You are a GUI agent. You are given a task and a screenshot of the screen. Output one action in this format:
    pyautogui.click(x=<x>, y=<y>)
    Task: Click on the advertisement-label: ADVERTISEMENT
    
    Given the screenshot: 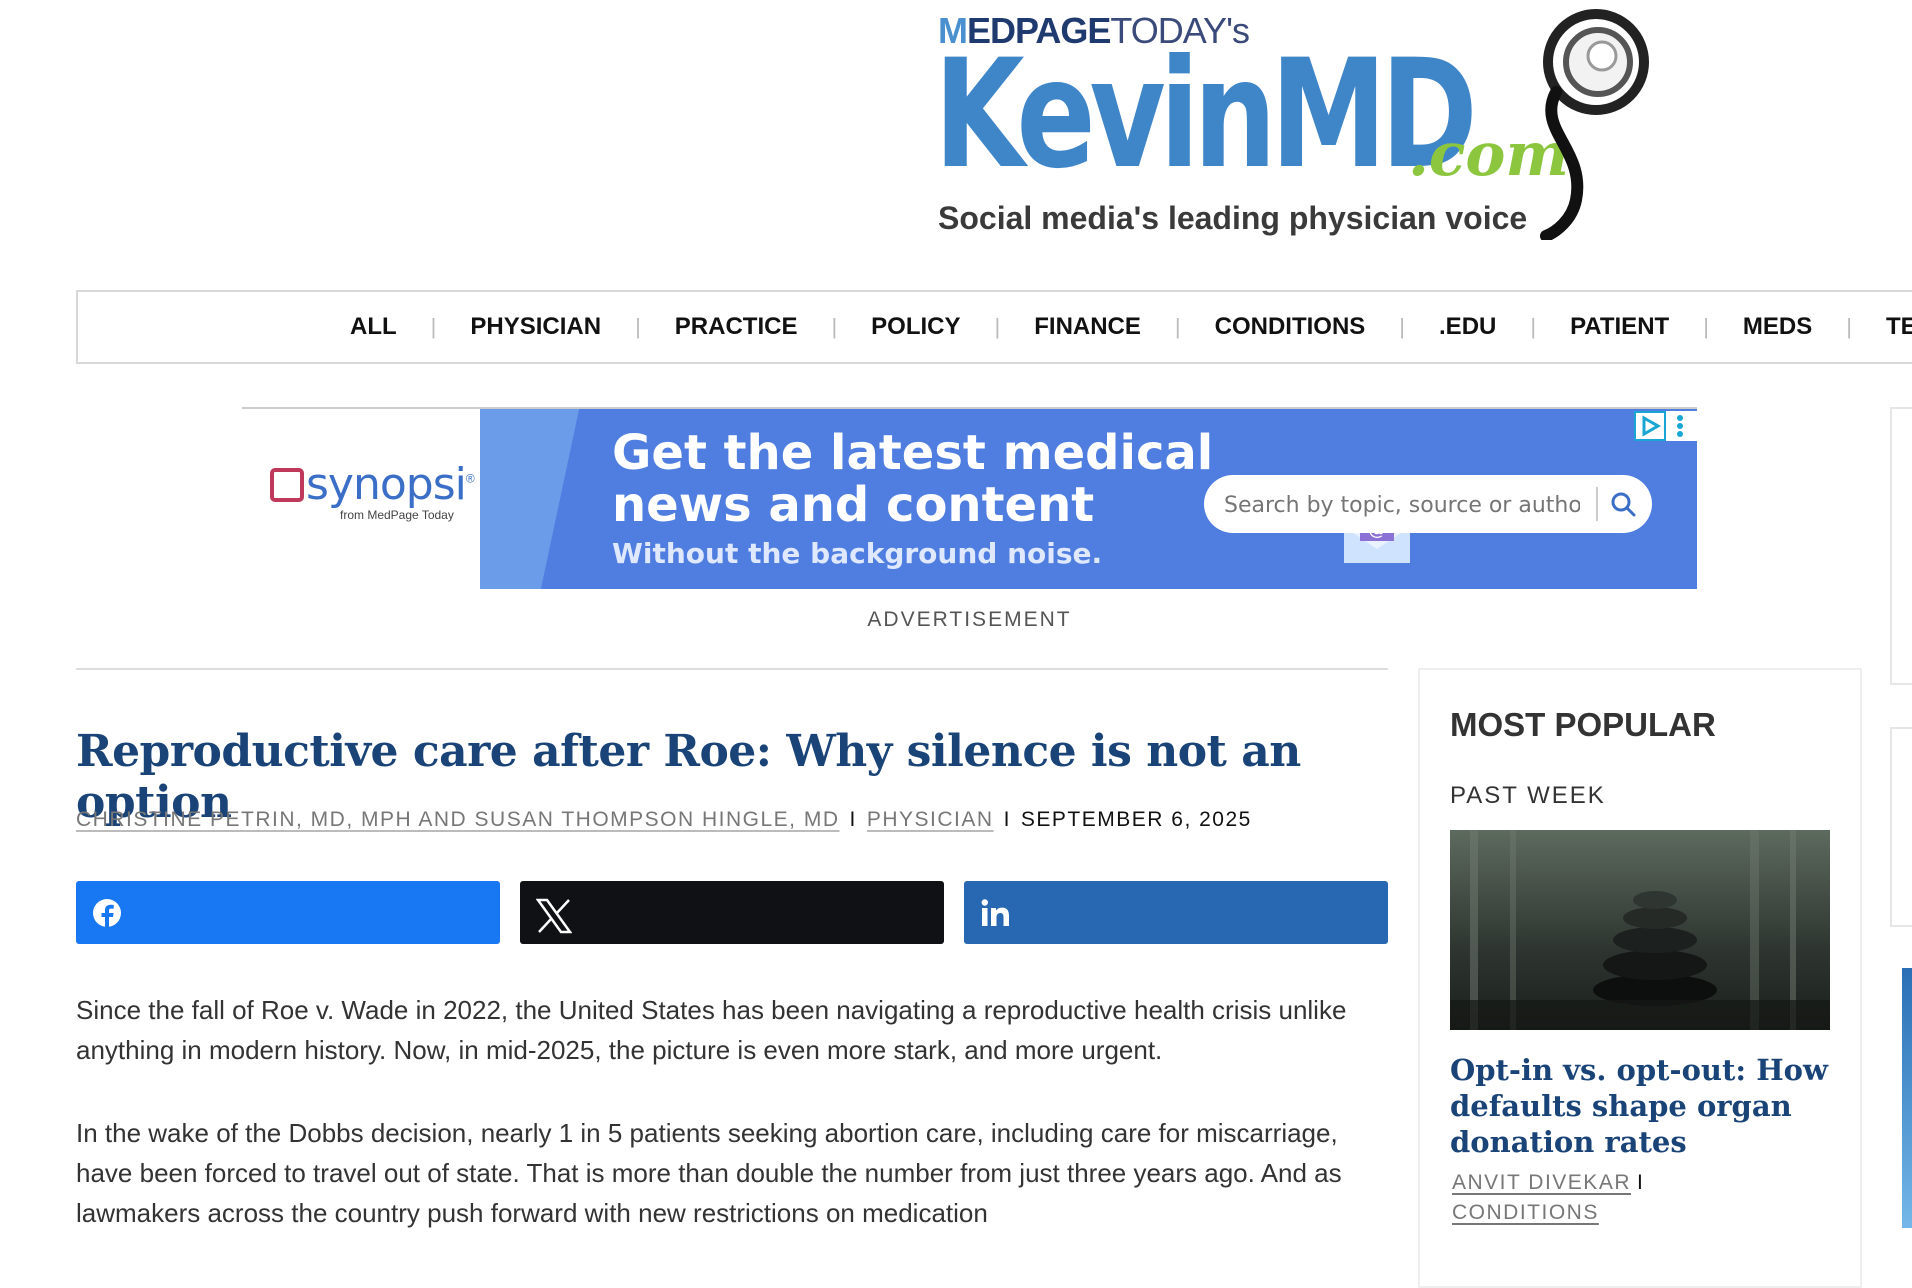 What is the action you would take?
    pyautogui.click(x=969, y=619)
    